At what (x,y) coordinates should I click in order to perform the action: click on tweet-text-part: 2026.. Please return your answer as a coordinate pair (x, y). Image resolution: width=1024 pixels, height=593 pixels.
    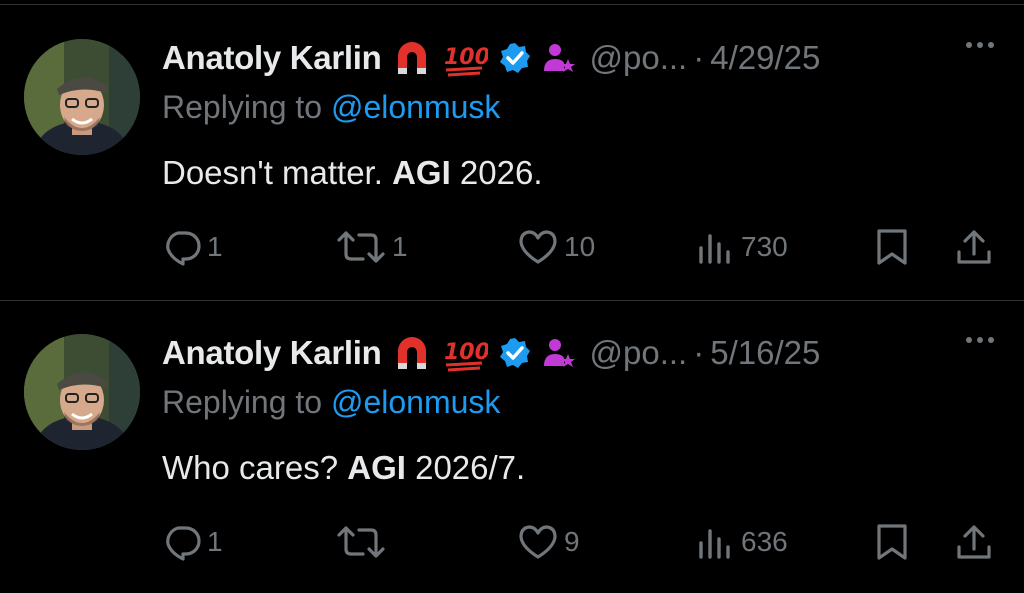
    Looking at the image, I should click on (496, 172).